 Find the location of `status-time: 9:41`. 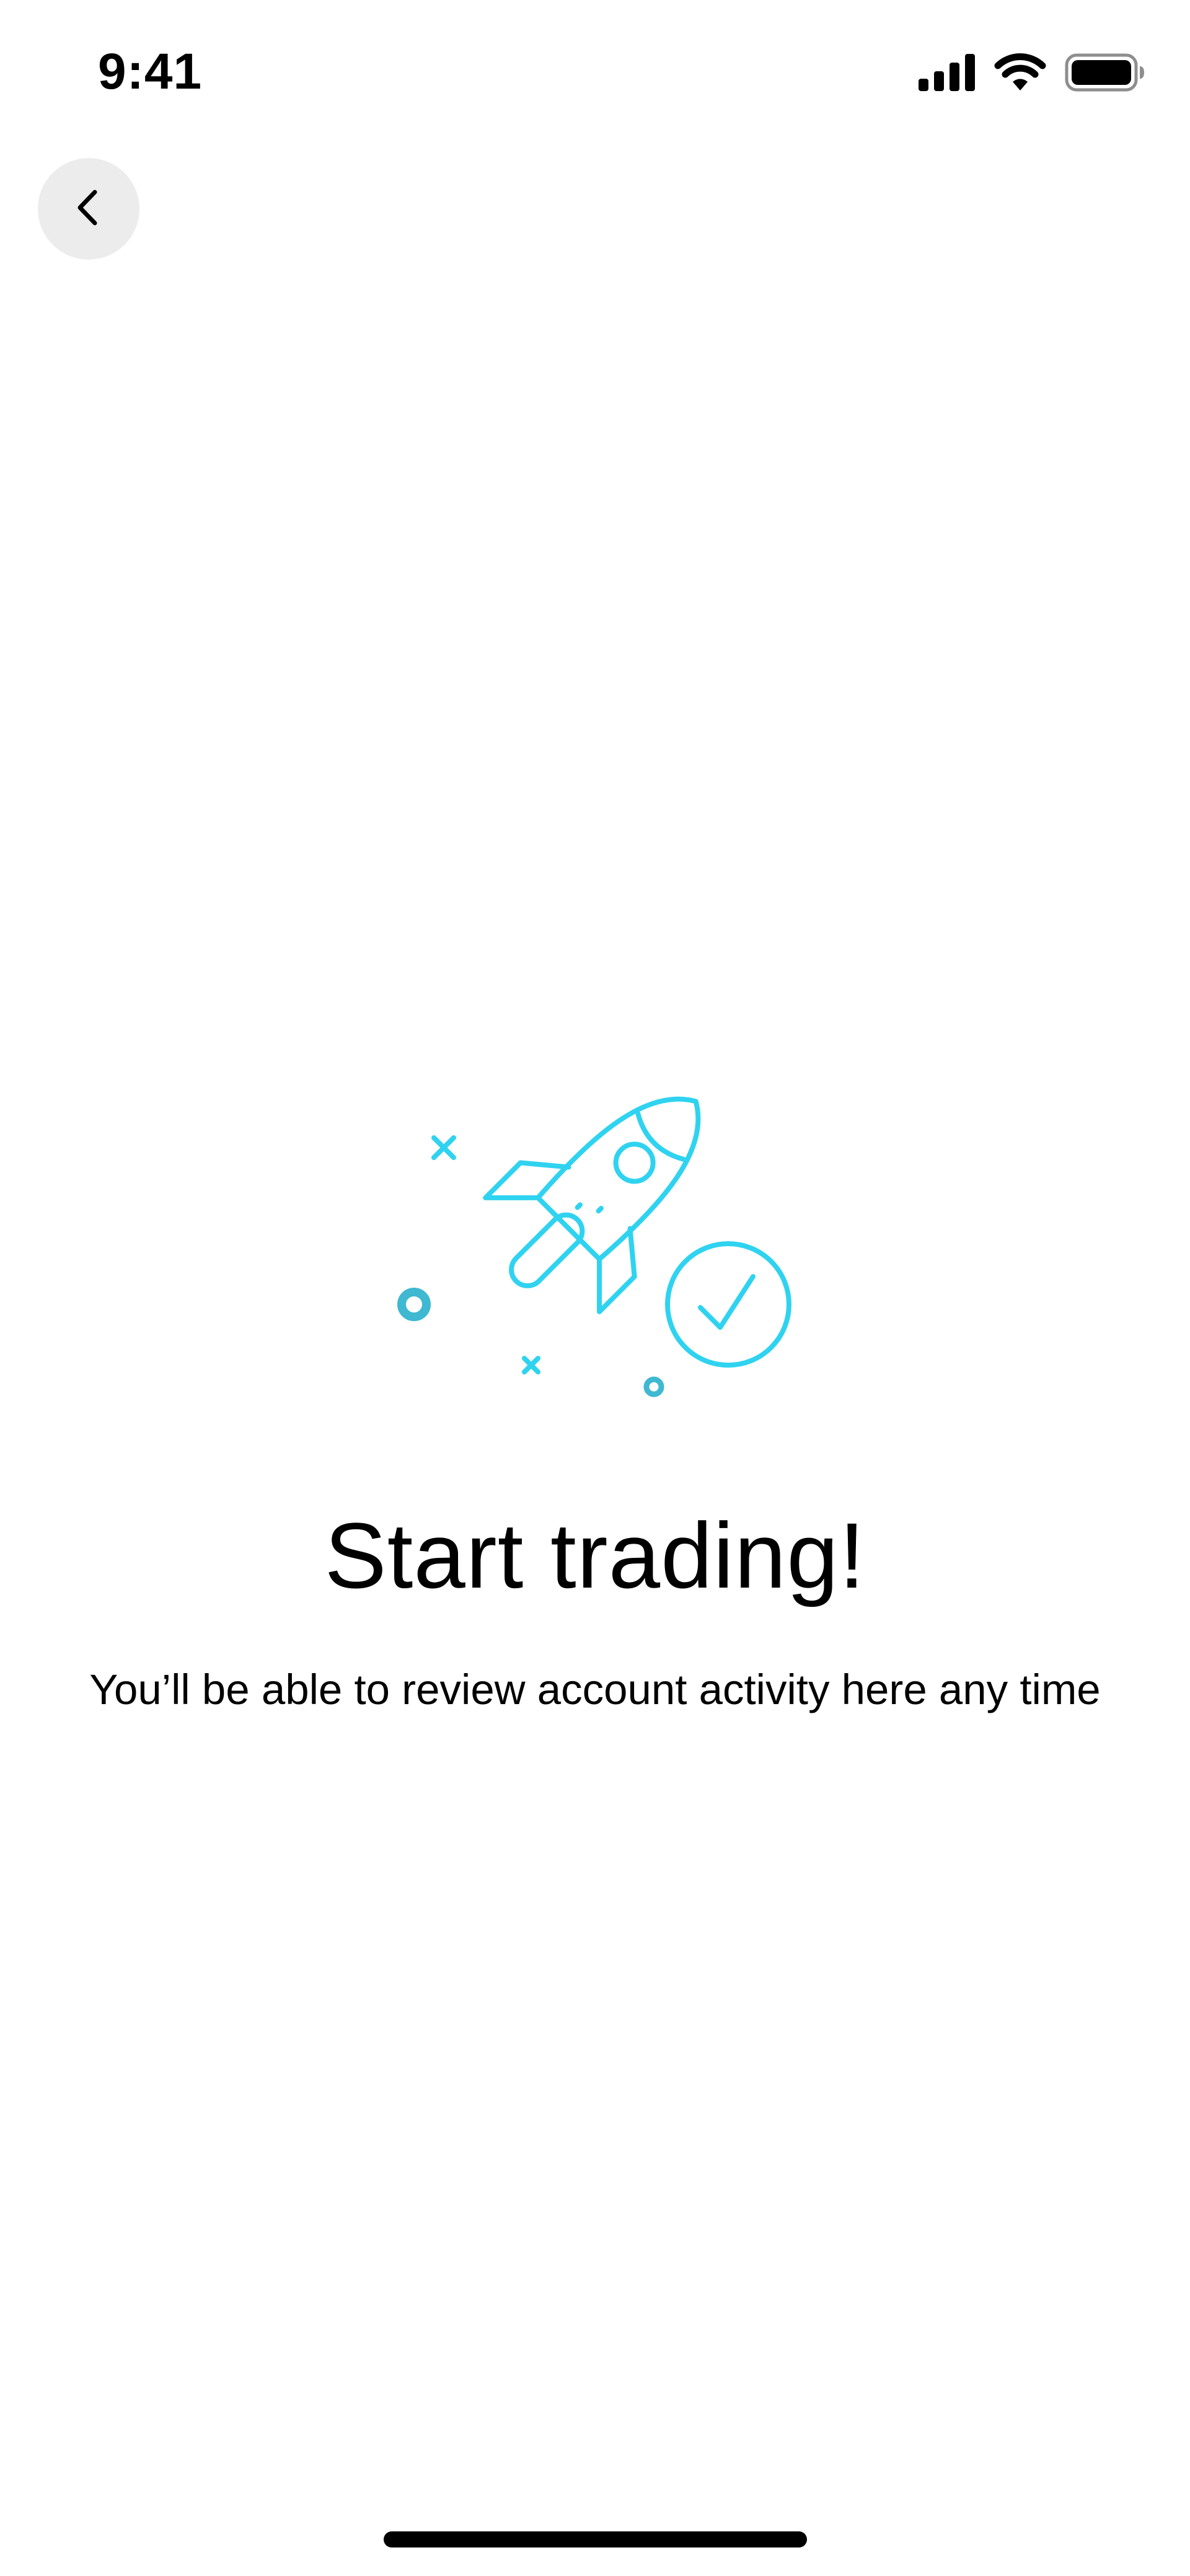

status-time: 9:41 is located at coordinates (150, 71).